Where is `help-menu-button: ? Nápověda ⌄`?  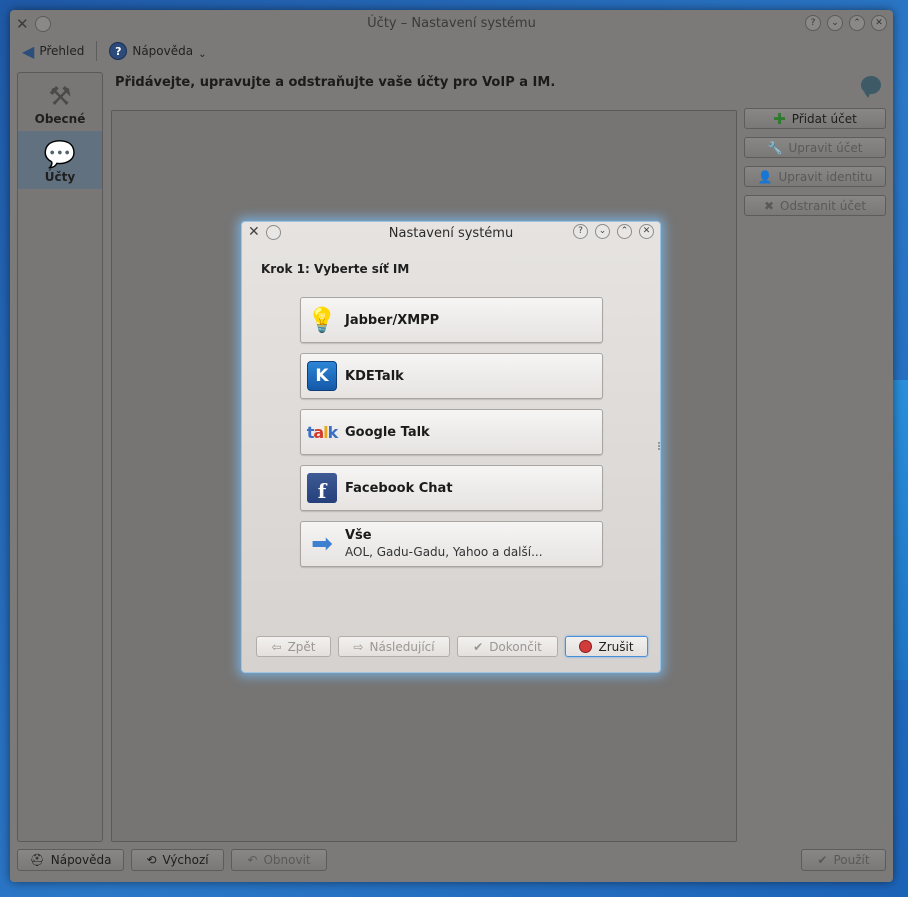
help-menu-button: ? Nápověda ⌄ is located at coordinates (157, 51).